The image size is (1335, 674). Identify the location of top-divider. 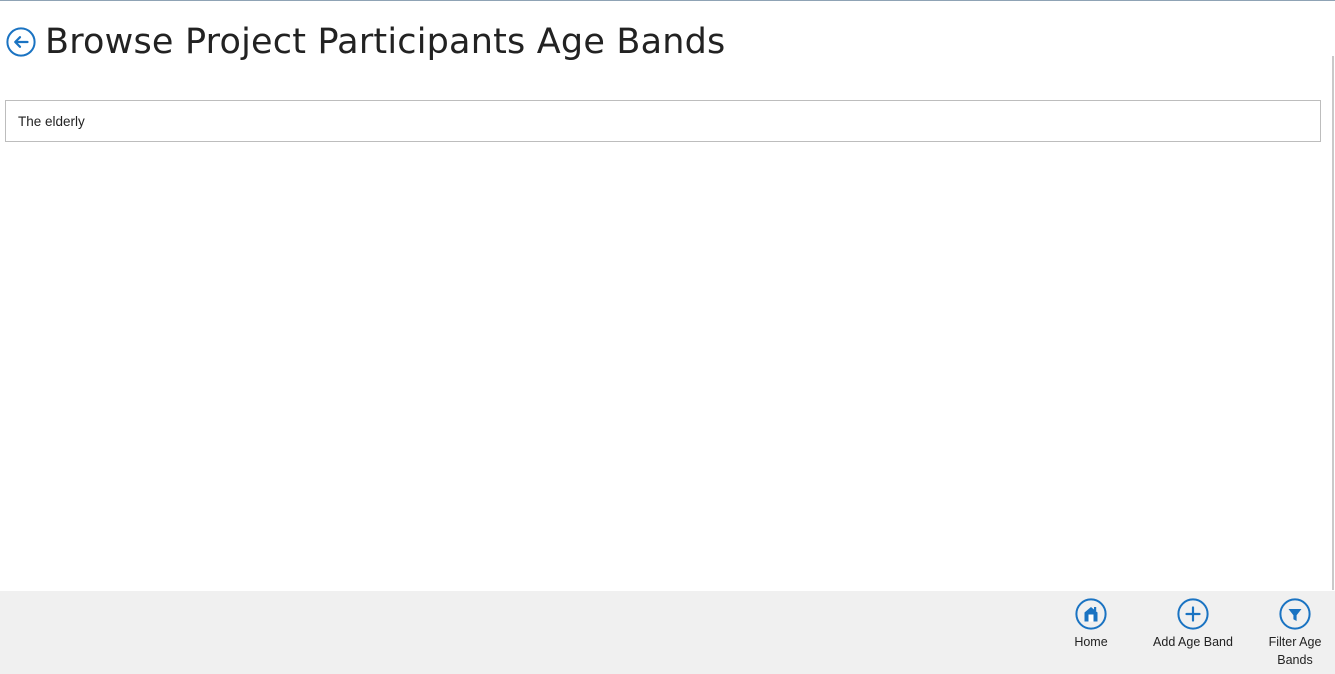
(667, 0).